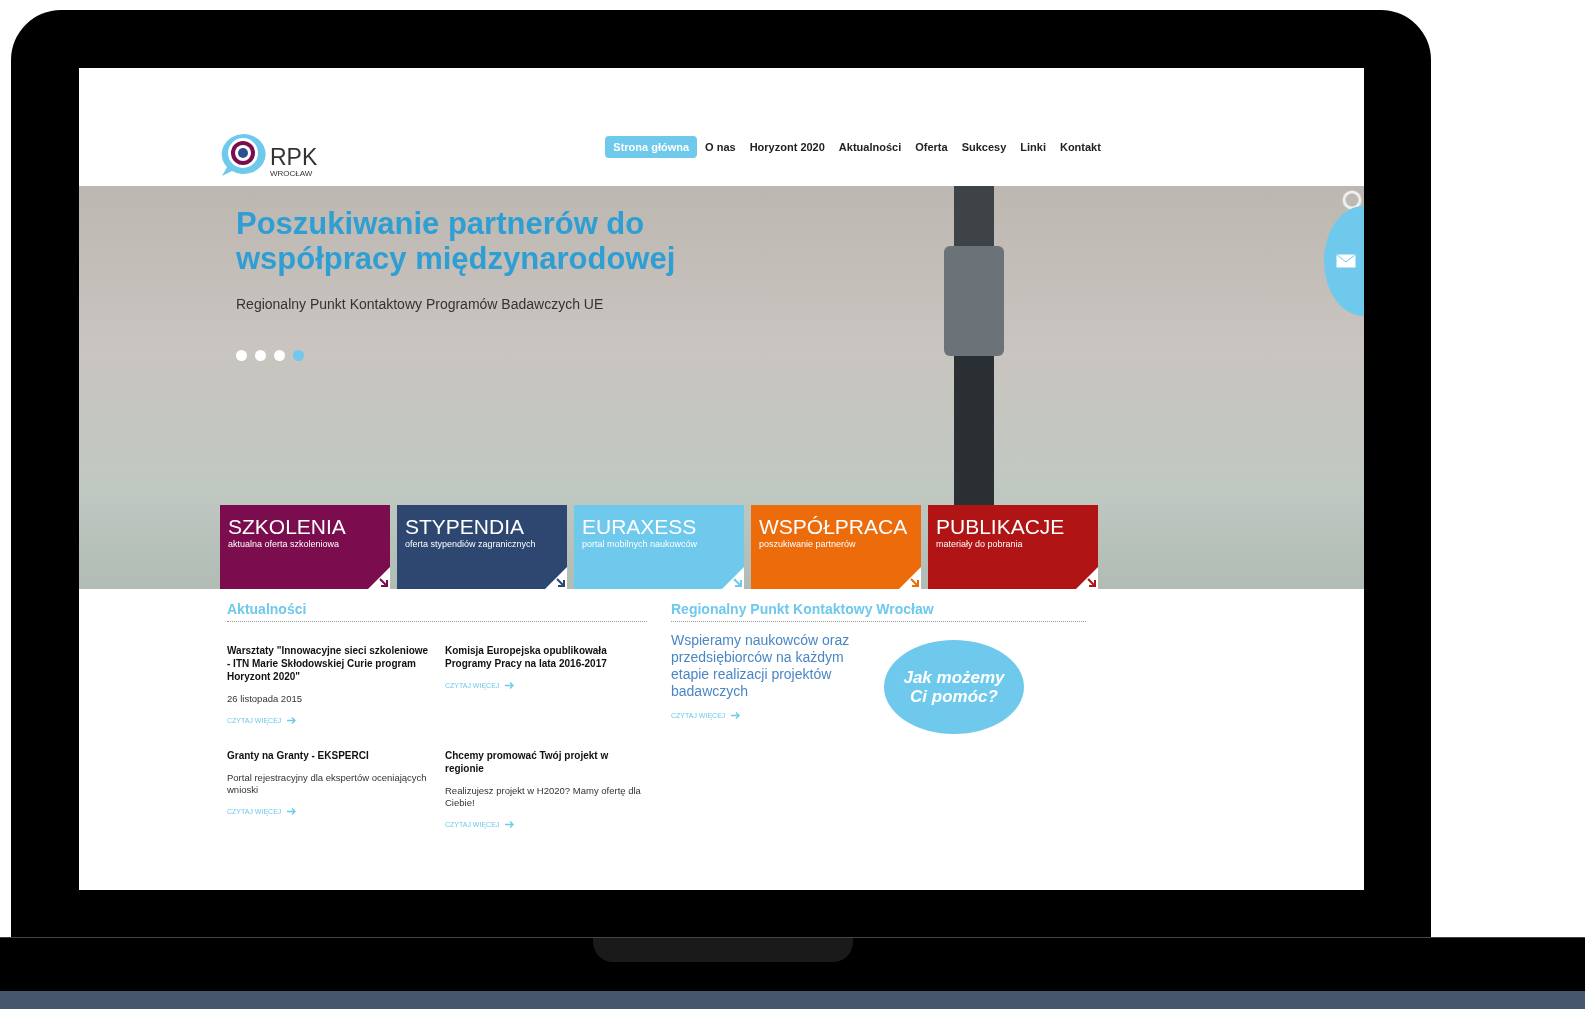 This screenshot has height=1009, width=1585. What do you see at coordinates (1033, 147) in the screenshot?
I see `nav-link: Linki` at bounding box center [1033, 147].